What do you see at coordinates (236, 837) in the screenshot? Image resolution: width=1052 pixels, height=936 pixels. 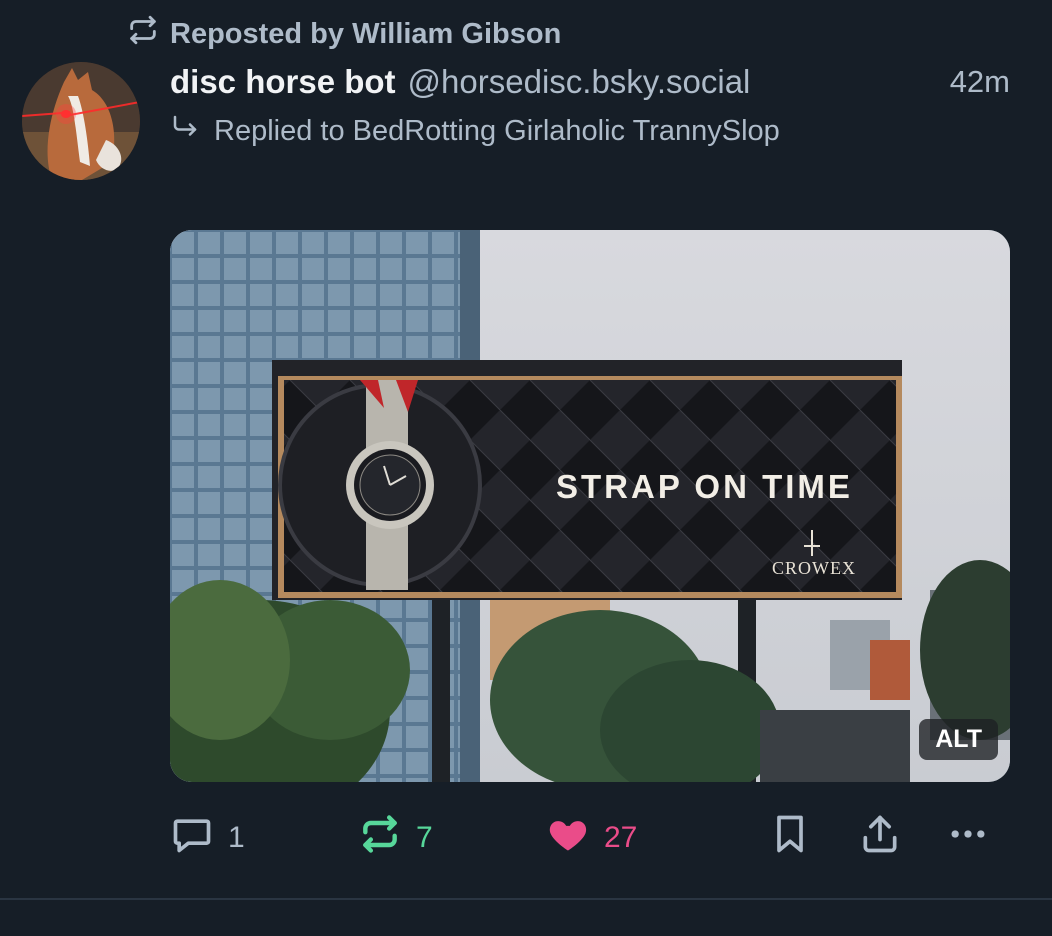 I see `reply-count: 1` at bounding box center [236, 837].